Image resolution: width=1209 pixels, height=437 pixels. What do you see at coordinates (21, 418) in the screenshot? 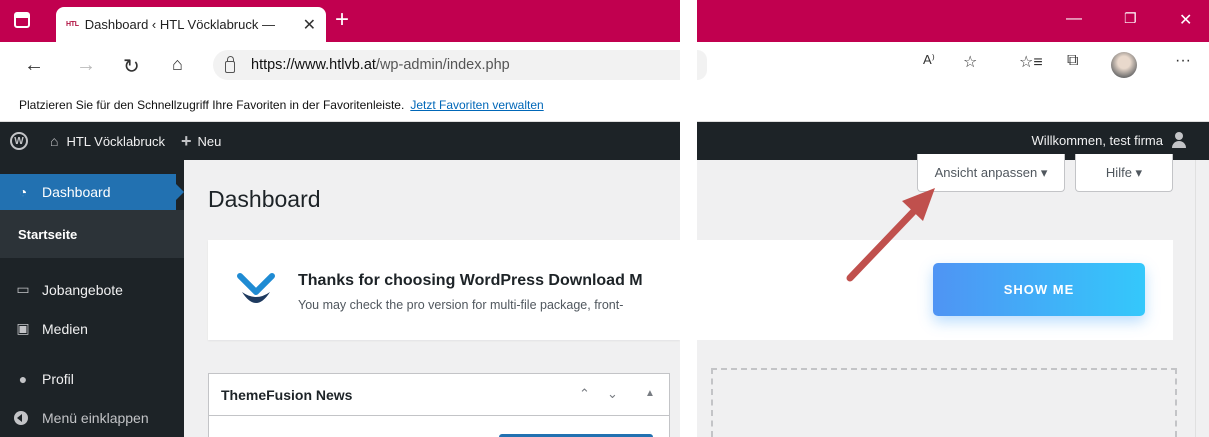
I see `collapse-icon` at bounding box center [21, 418].